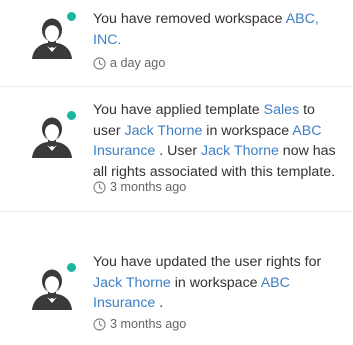 The width and height of the screenshot is (353, 345). I want to click on activity-message: You have removed workspace ABC, INC., so click(215, 29).